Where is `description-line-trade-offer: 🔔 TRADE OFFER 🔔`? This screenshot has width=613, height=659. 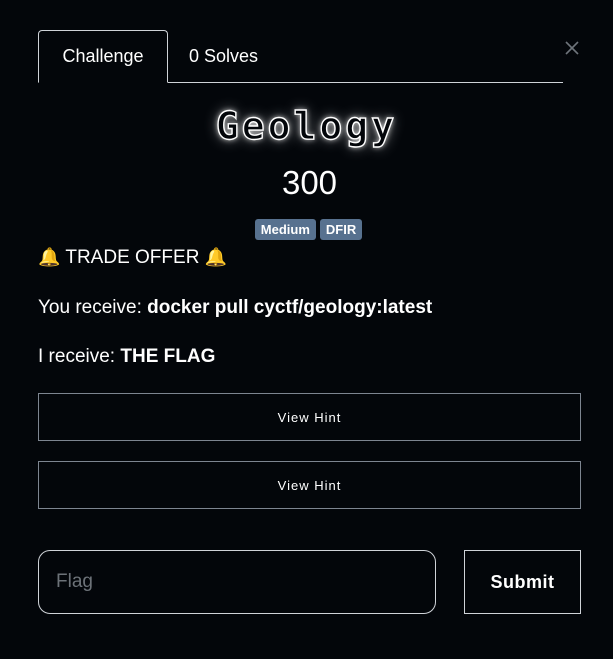 description-line-trade-offer: 🔔 TRADE OFFER 🔔 is located at coordinates (132, 258).